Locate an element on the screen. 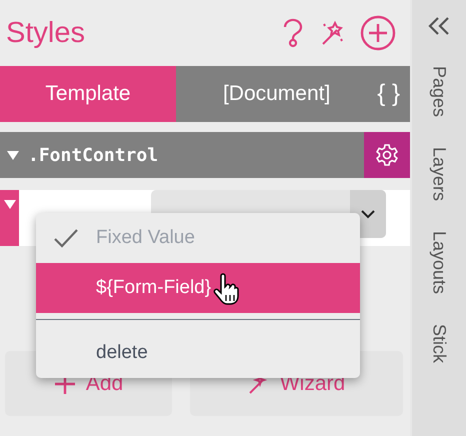 Image resolution: width=466 pixels, height=436 pixels. panel-title: Styles is located at coordinates (46, 33).